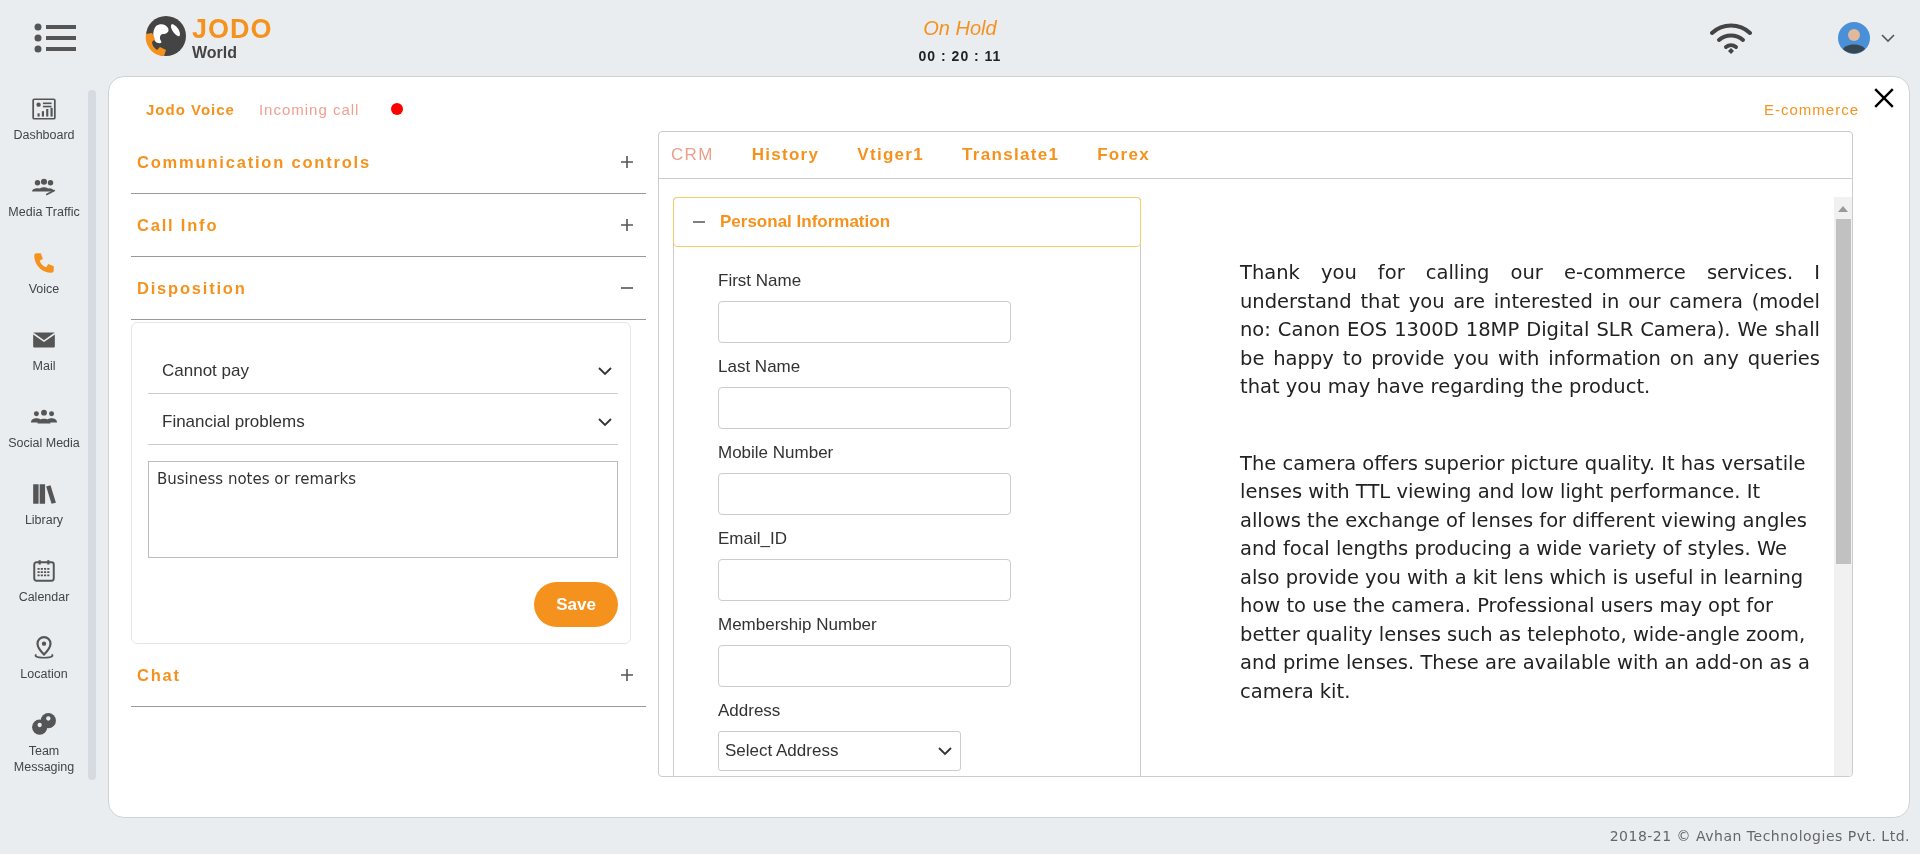  What do you see at coordinates (383, 509) in the screenshot?
I see `notes-field: Business notes or remarks` at bounding box center [383, 509].